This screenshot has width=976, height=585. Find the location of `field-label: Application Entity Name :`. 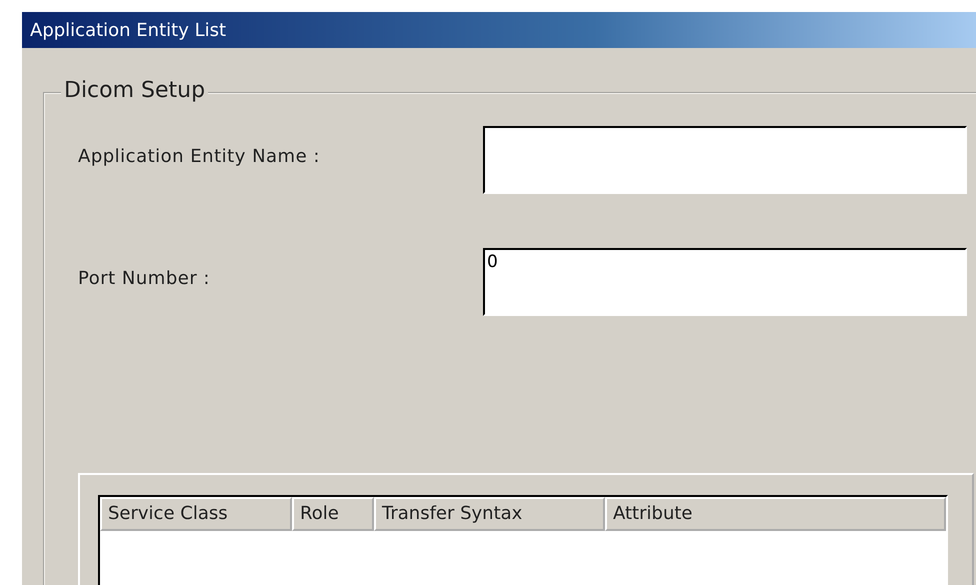

field-label: Application Entity Name : is located at coordinates (199, 157).